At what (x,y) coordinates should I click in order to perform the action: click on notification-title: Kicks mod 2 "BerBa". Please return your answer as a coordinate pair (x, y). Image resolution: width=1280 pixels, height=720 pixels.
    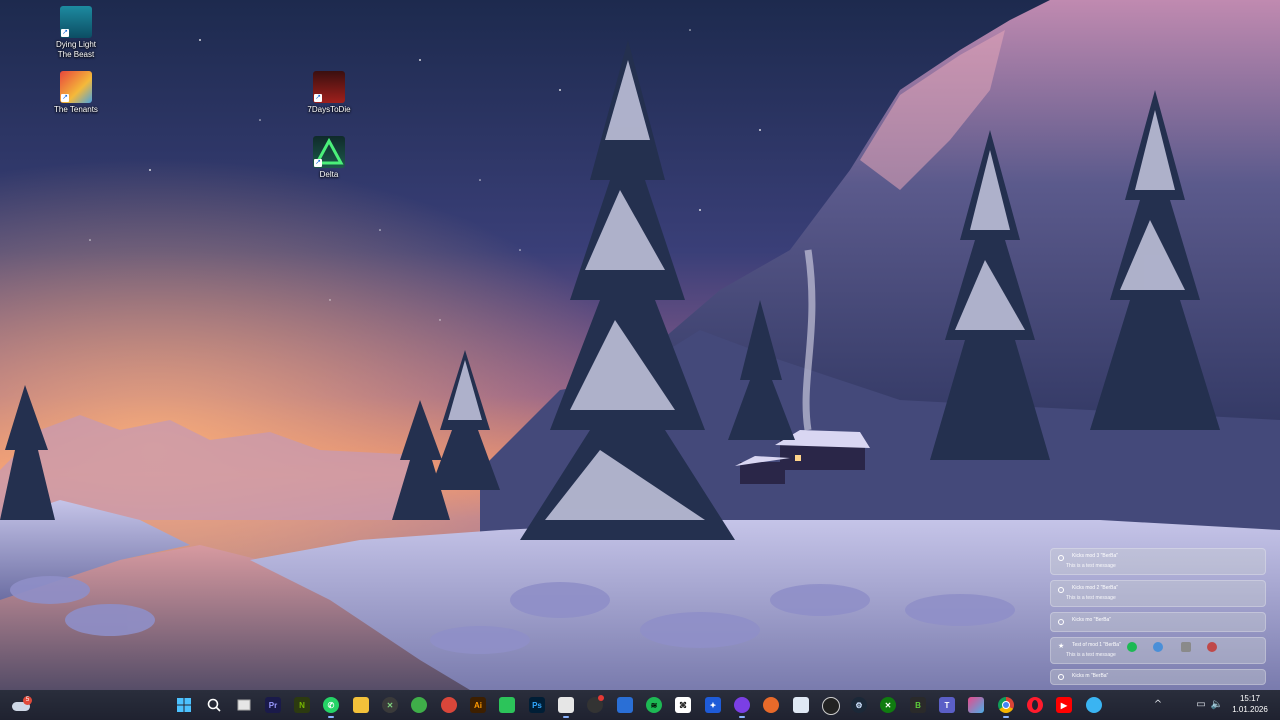
    Looking at the image, I should click on (1095, 588).